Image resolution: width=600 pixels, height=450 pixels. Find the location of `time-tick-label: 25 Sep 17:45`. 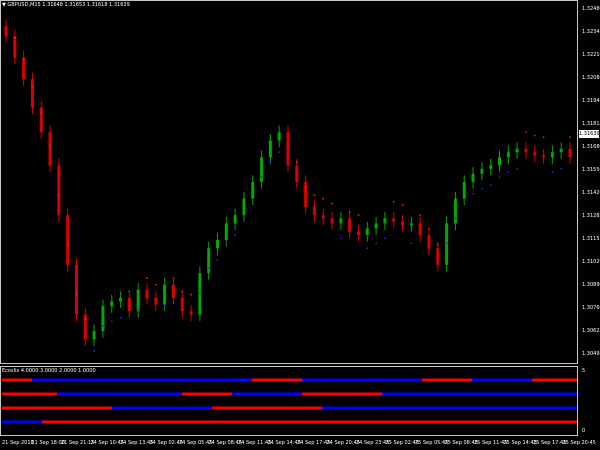

time-tick-label: 25 Sep 17:45 is located at coordinates (550, 443).